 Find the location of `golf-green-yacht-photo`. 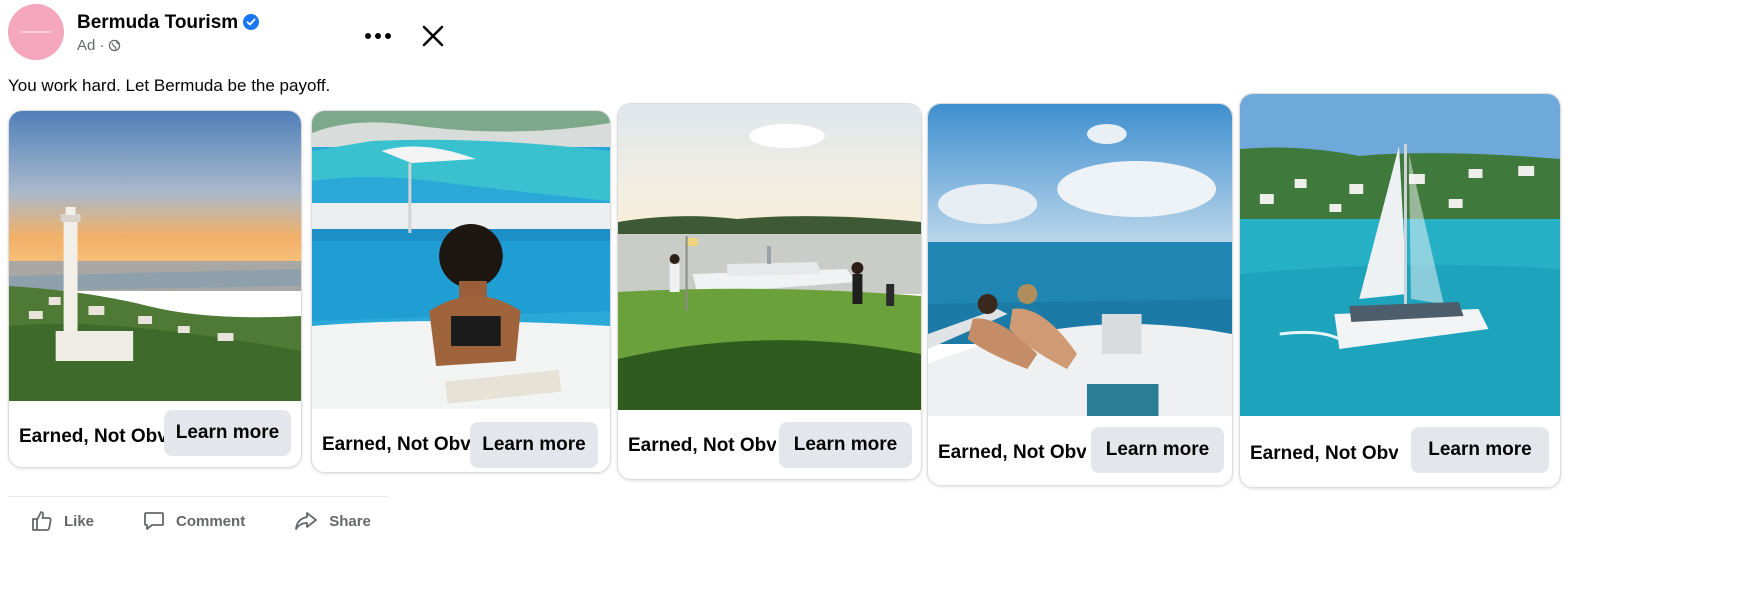

golf-green-yacht-photo is located at coordinates (769, 257).